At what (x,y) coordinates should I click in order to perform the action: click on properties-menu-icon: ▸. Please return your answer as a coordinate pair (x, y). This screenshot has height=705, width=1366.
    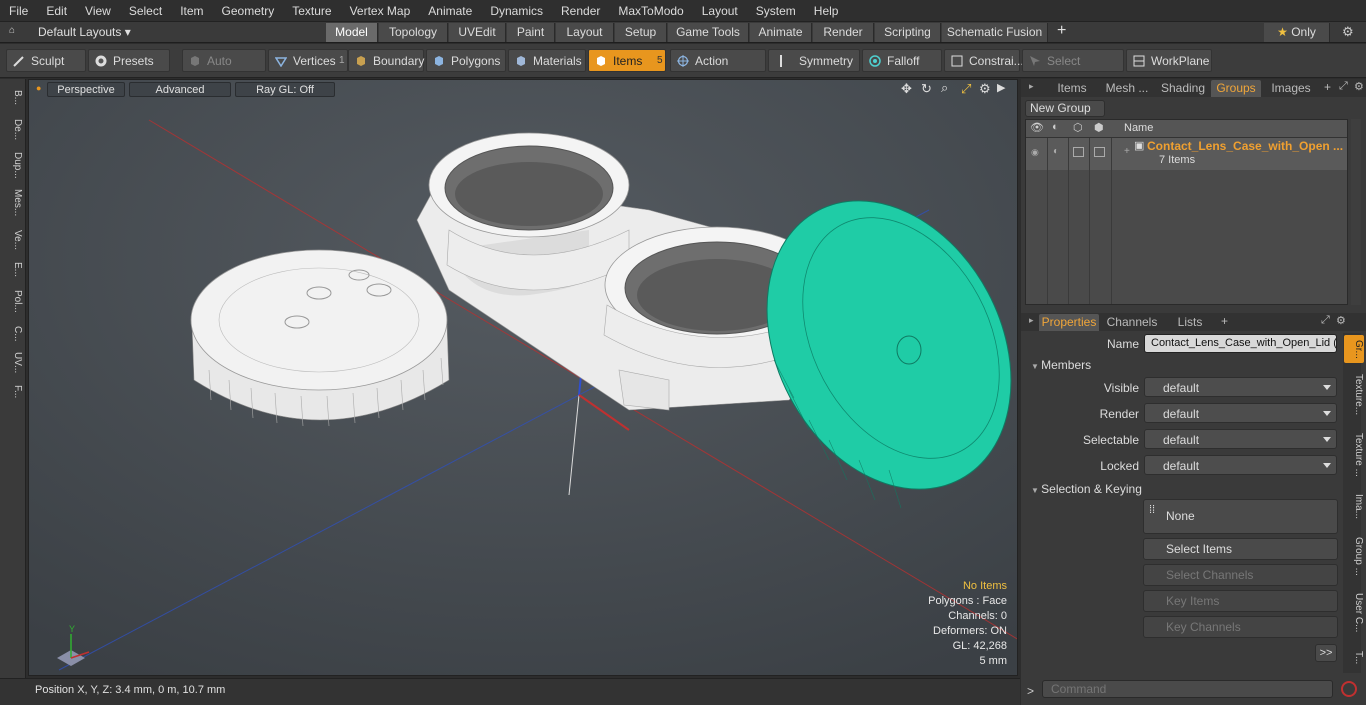
    Looking at the image, I should click on (1031, 320).